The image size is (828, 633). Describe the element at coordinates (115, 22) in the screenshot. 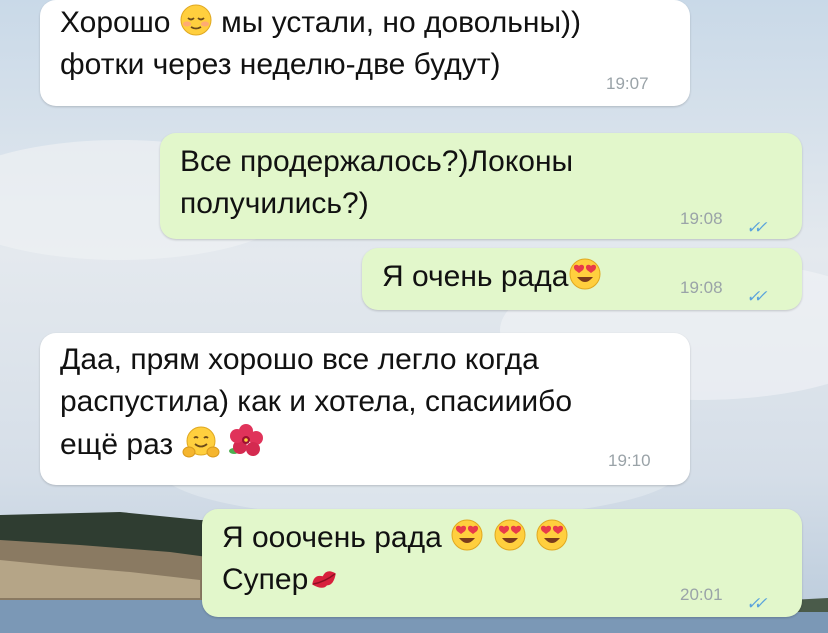

I see `message-line: Хорошо` at that location.